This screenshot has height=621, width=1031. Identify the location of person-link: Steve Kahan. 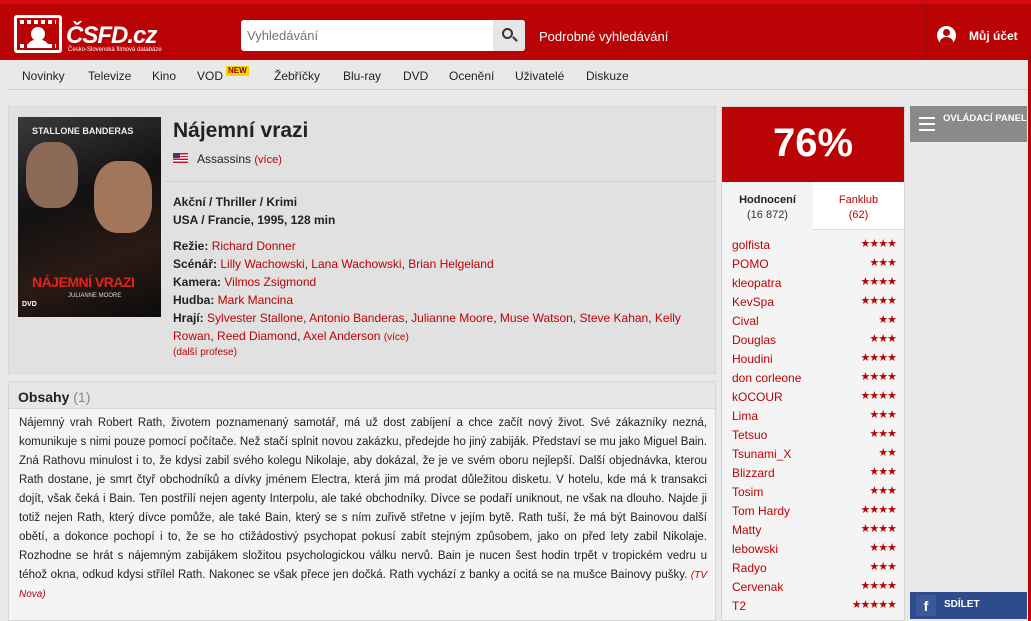
(614, 318).